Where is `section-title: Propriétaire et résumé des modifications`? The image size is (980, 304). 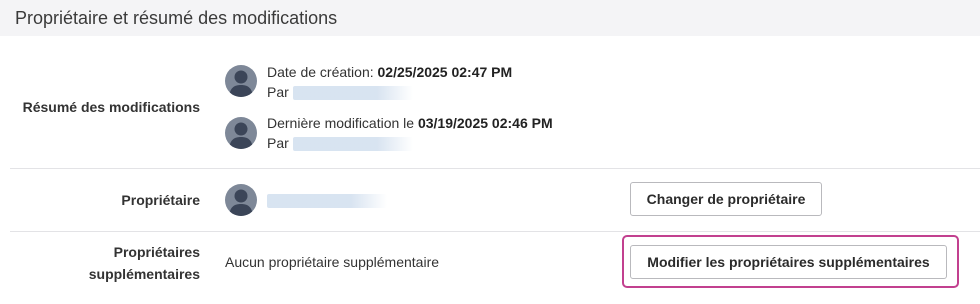 section-title: Propriétaire et résumé des modifications is located at coordinates (176, 17).